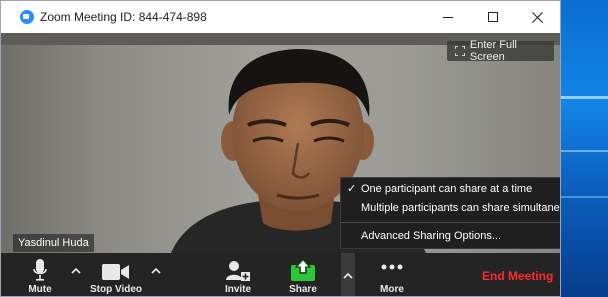 The width and height of the screenshot is (608, 297). What do you see at coordinates (280, 17) in the screenshot?
I see `title-bar: Zoom Meeting ID: 844-474-898` at bounding box center [280, 17].